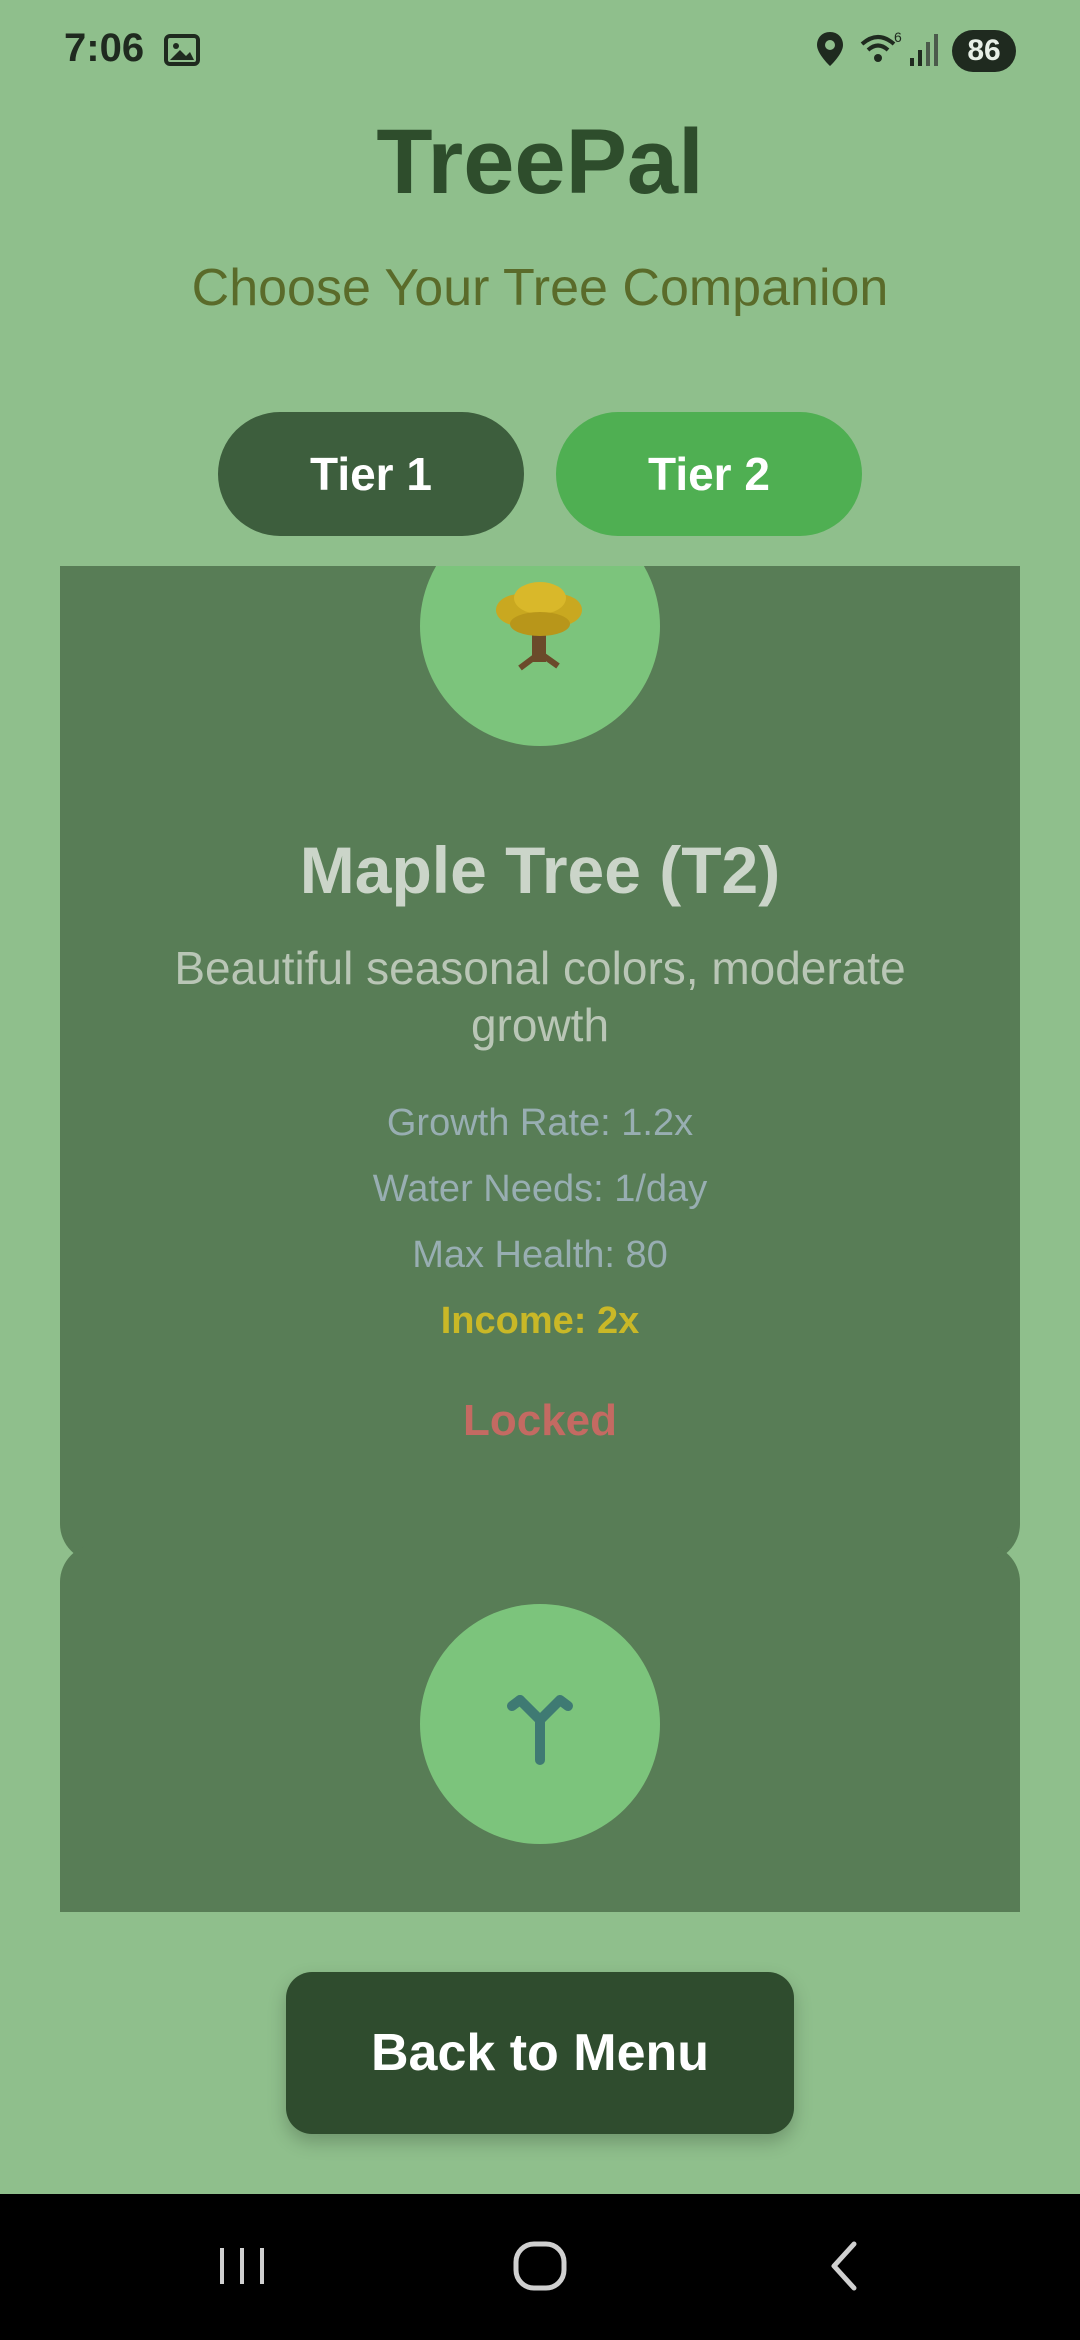 The width and height of the screenshot is (1080, 2340). Describe the element at coordinates (880, 52) in the screenshot. I see `wifi-icon: 6` at that location.